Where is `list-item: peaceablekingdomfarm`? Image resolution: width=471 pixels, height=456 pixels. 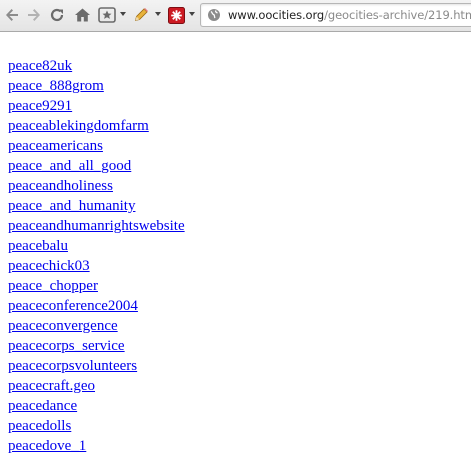 list-item: peaceablekingdomfarm is located at coordinates (96, 126).